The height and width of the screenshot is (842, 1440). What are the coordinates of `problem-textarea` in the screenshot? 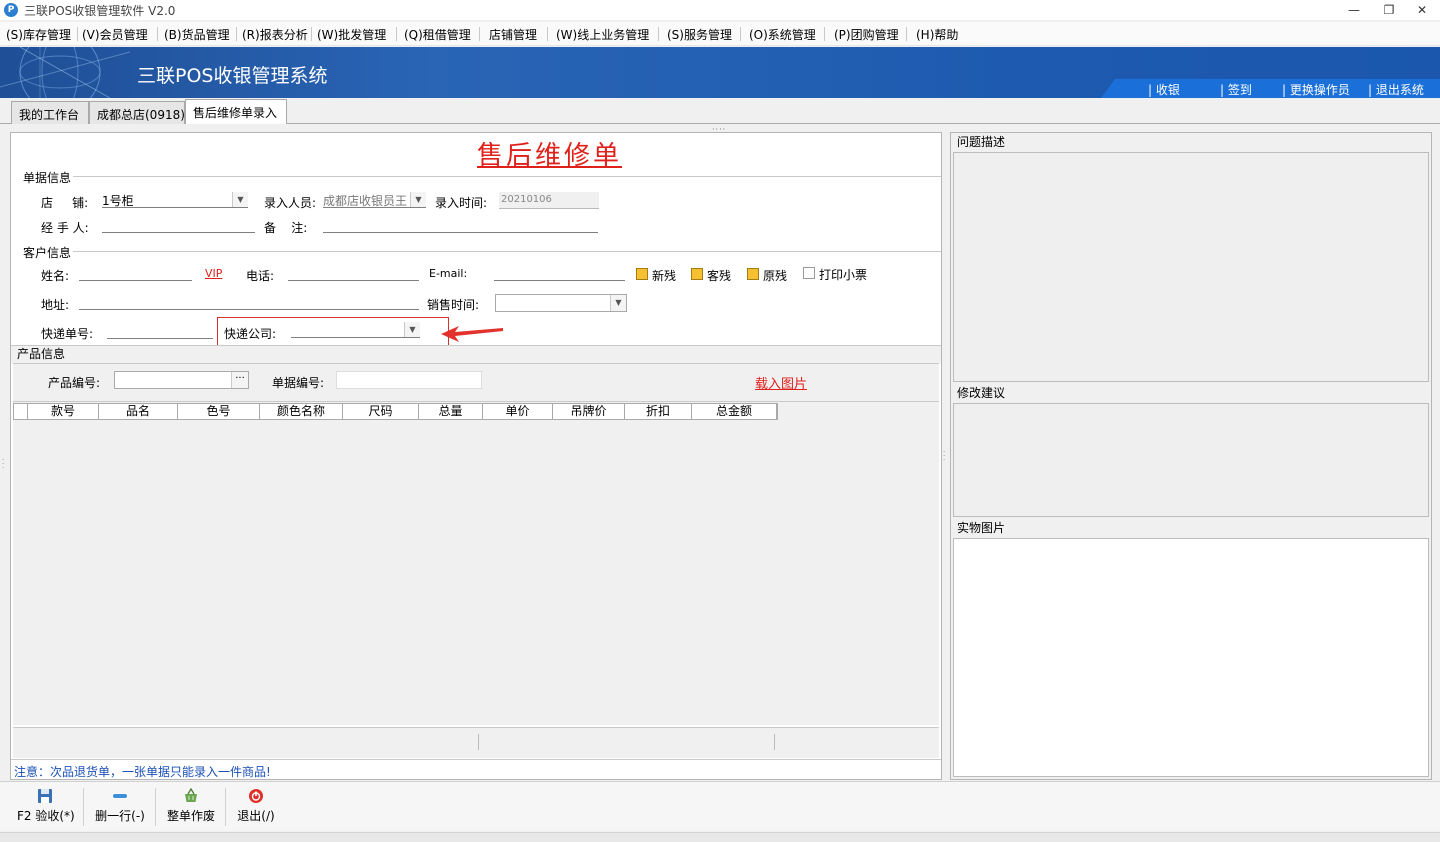 It's located at (1191, 267).